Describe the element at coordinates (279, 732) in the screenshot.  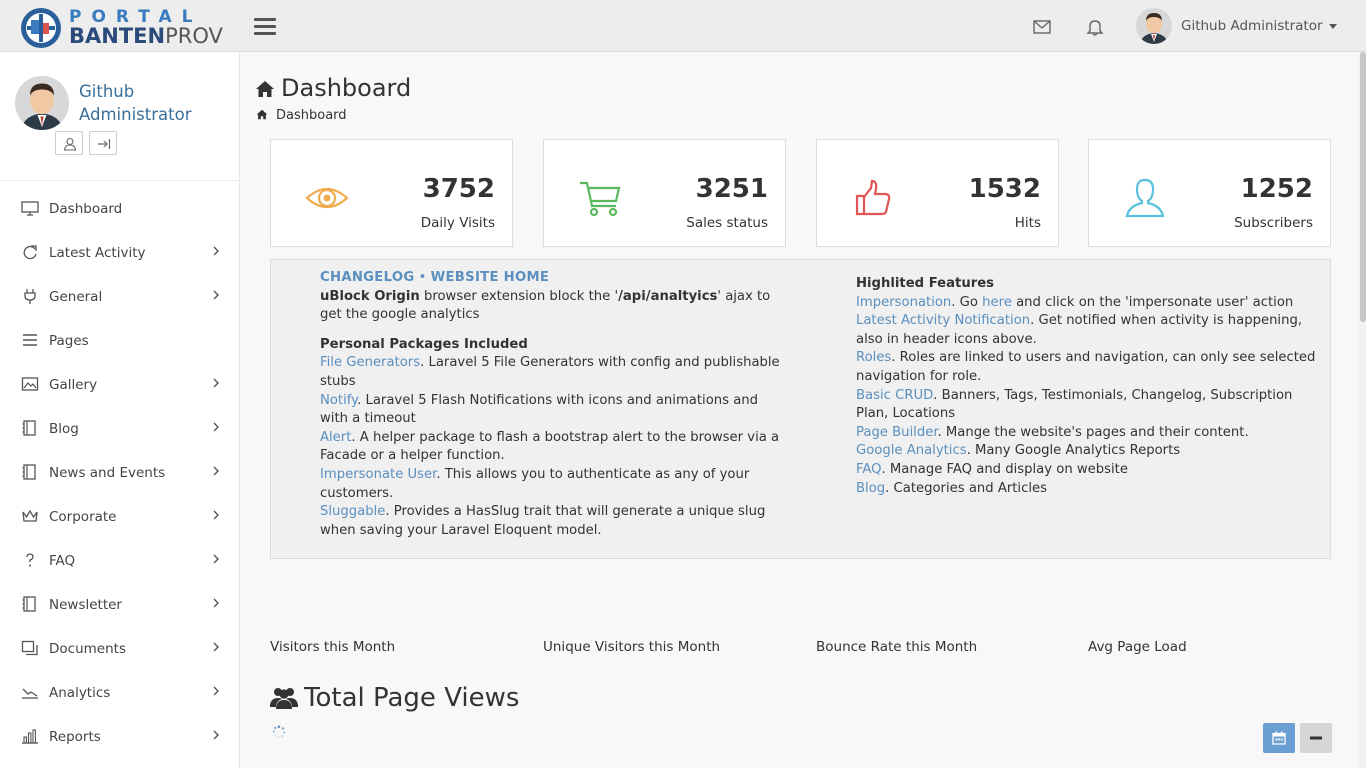
I see `loading-spinner-icon` at that location.